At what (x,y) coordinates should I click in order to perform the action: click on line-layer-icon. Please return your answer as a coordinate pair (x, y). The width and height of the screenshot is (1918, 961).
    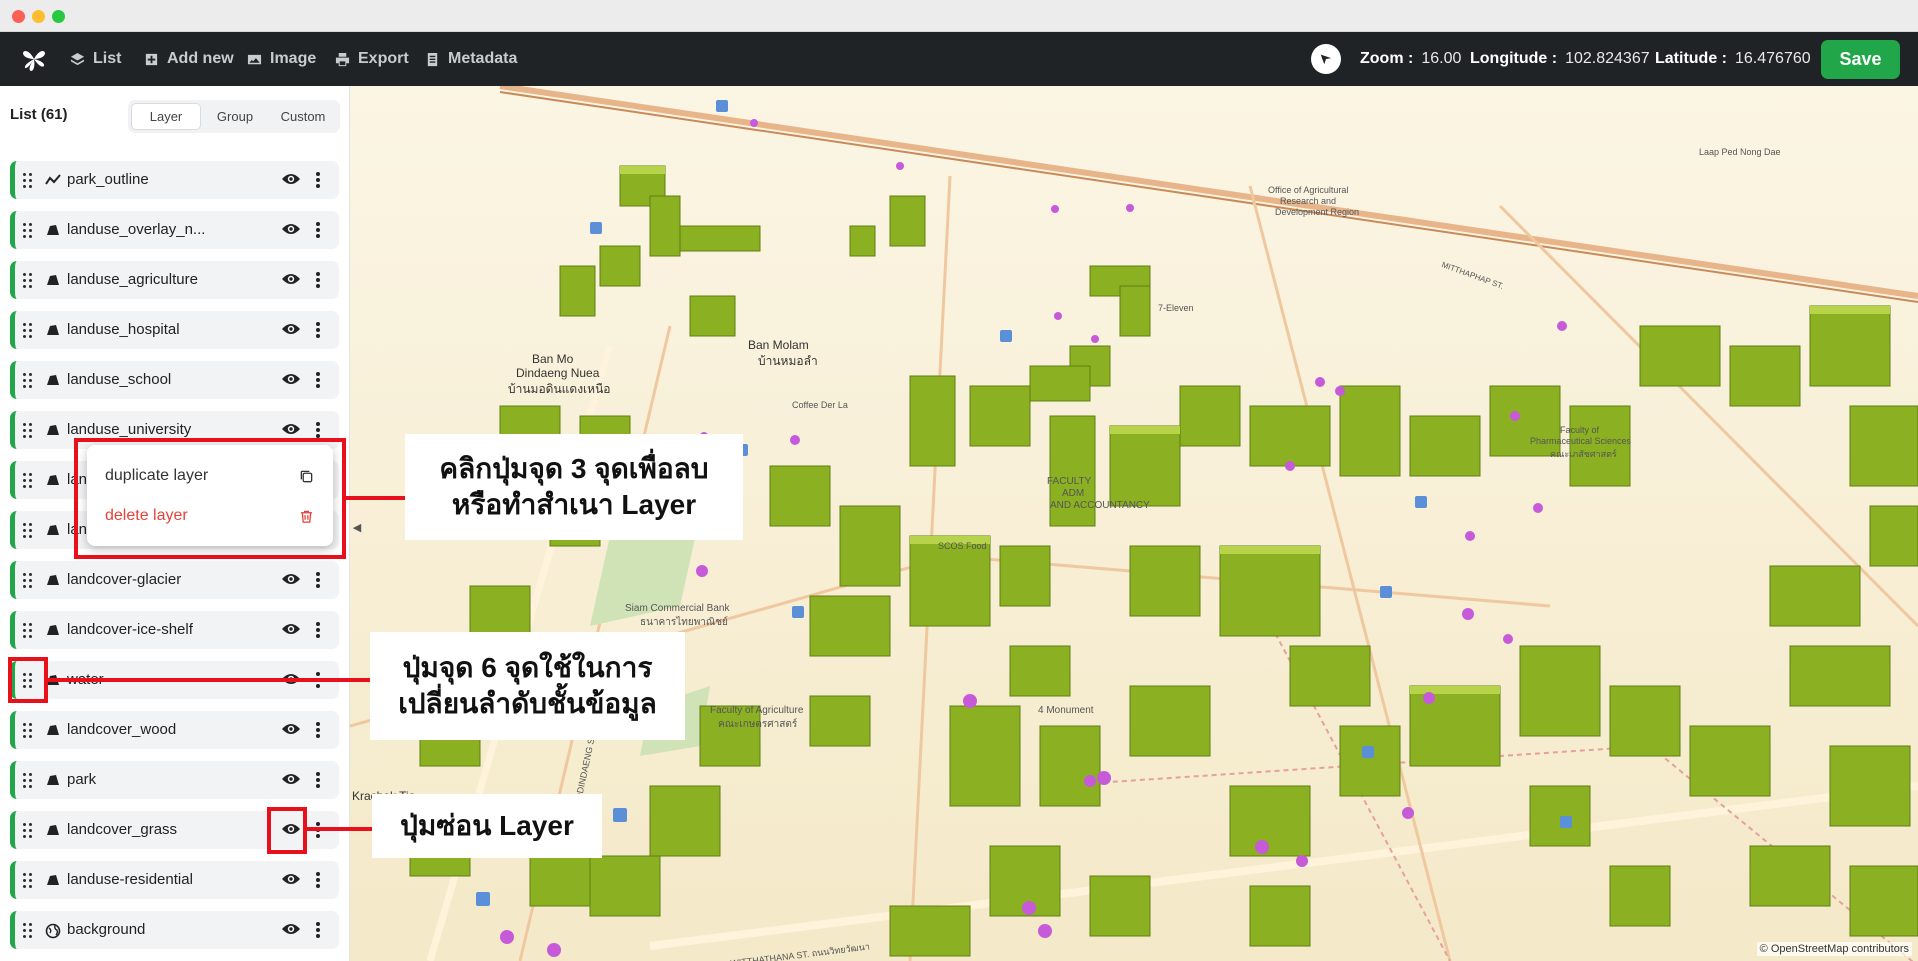
    Looking at the image, I should click on (53, 180).